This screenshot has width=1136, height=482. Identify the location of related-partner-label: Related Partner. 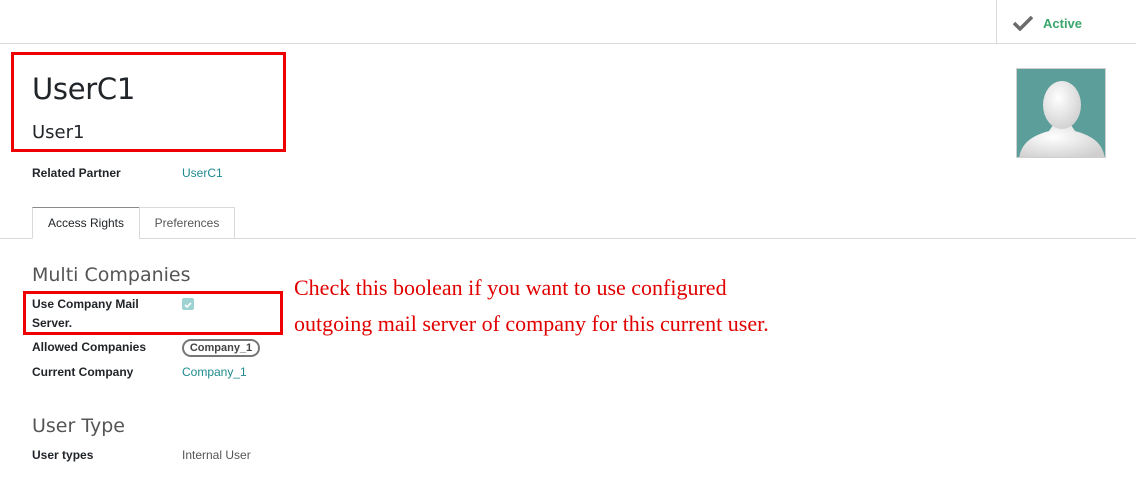
(76, 173).